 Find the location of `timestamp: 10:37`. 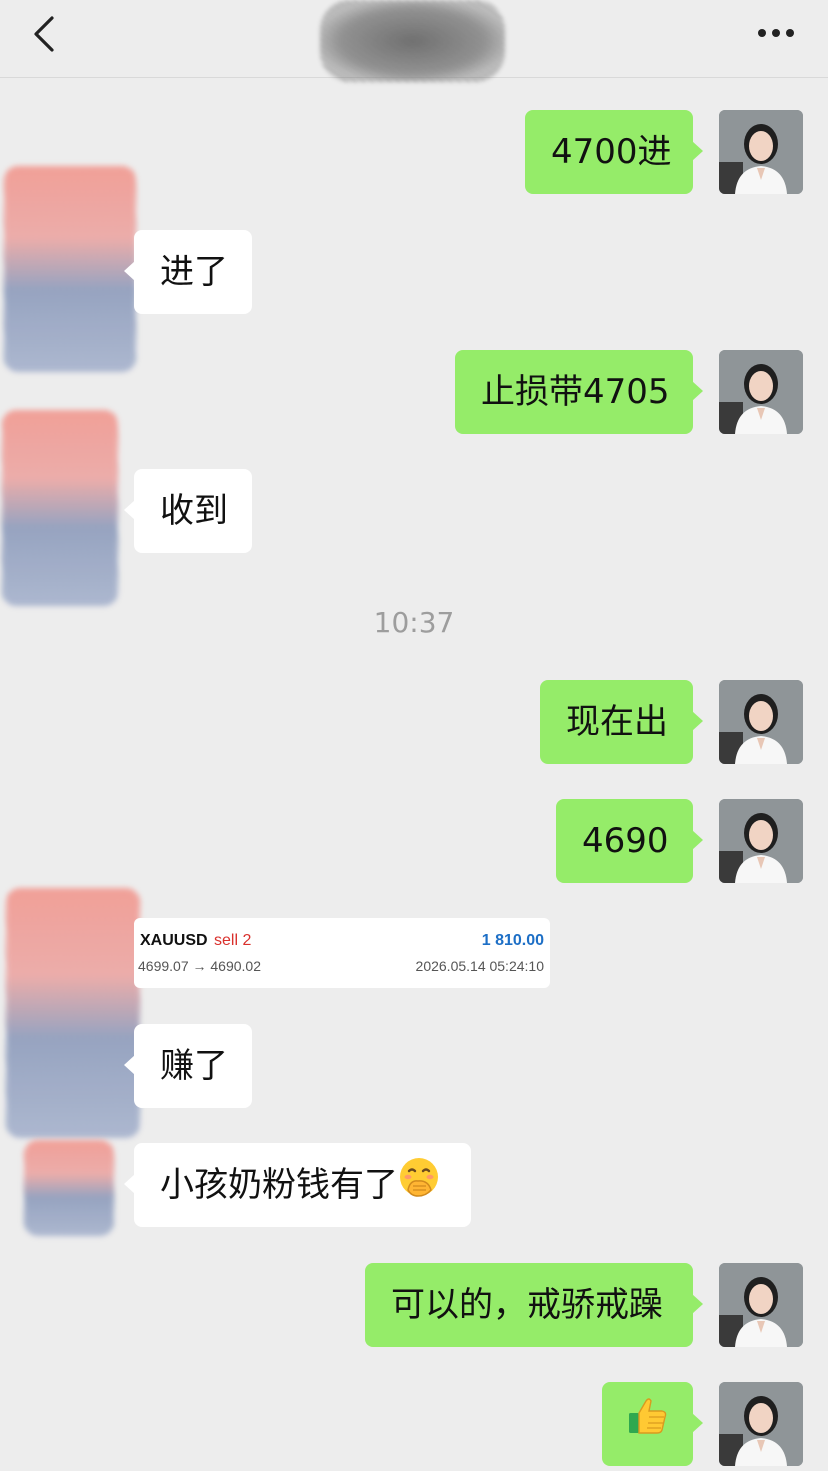

timestamp: 10:37 is located at coordinates (414, 622).